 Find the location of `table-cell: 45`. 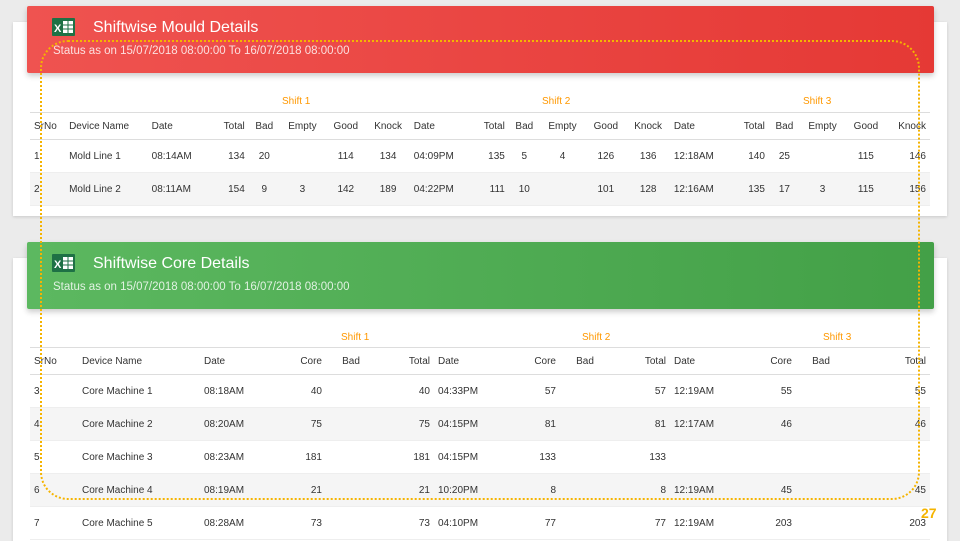

table-cell: 45 is located at coordinates (888, 490).